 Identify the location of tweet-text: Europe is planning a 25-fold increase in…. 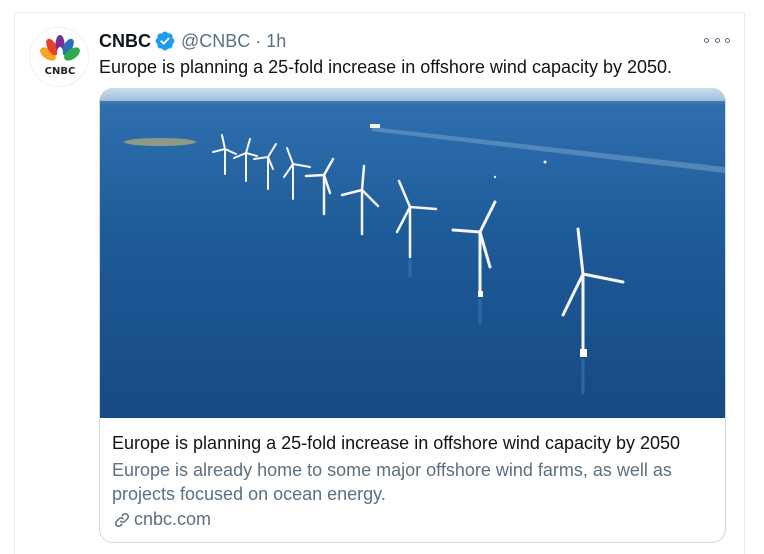
(386, 67).